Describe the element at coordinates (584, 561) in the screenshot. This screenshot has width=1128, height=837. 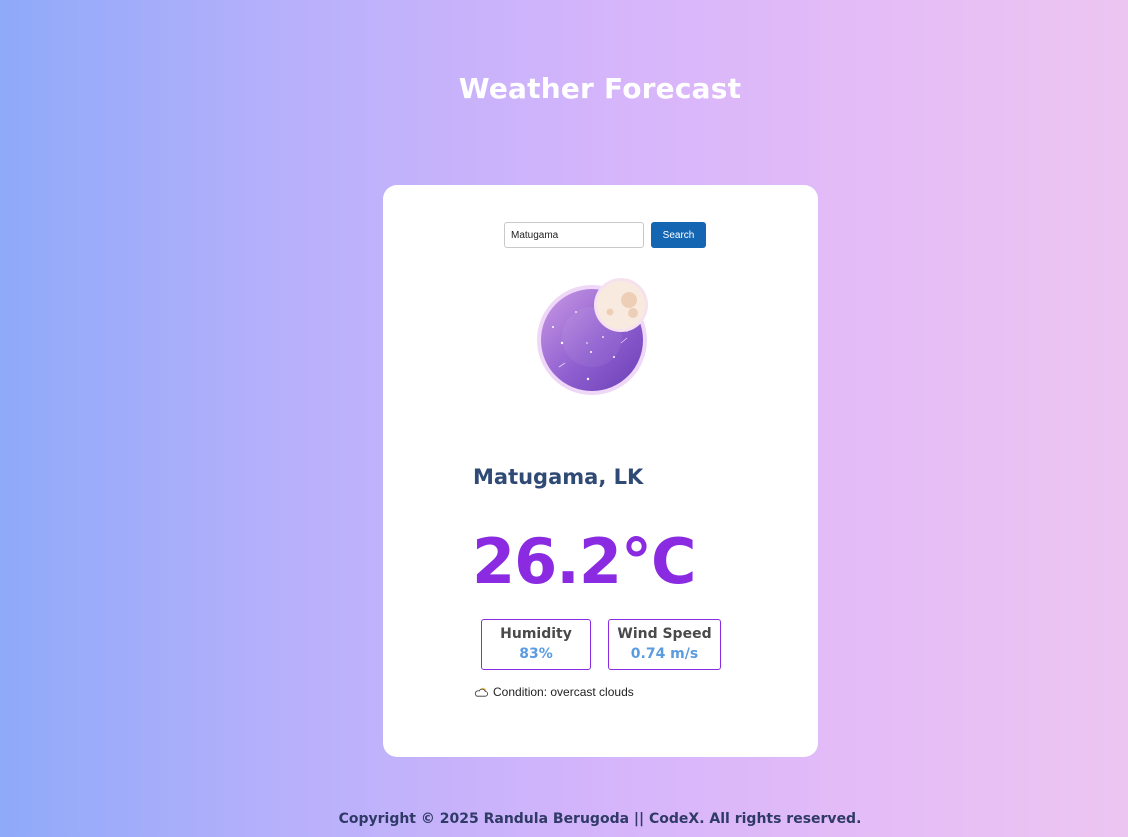
I see `temperature-value: 26.2°C` at that location.